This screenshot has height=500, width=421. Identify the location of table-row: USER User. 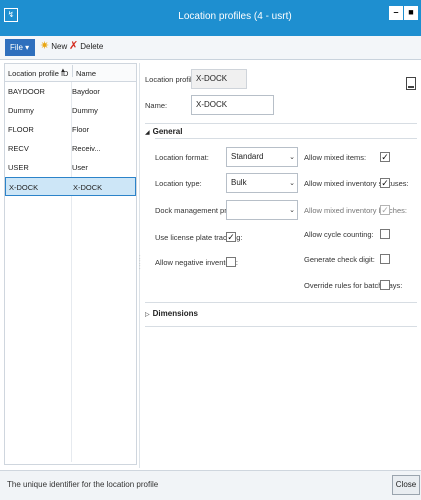
(70, 167).